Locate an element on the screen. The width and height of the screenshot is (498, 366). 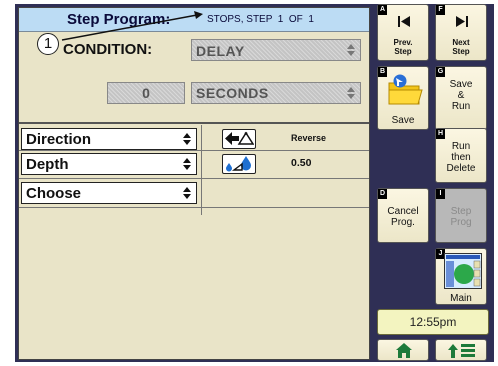
button-label: Main is located at coordinates (461, 298).